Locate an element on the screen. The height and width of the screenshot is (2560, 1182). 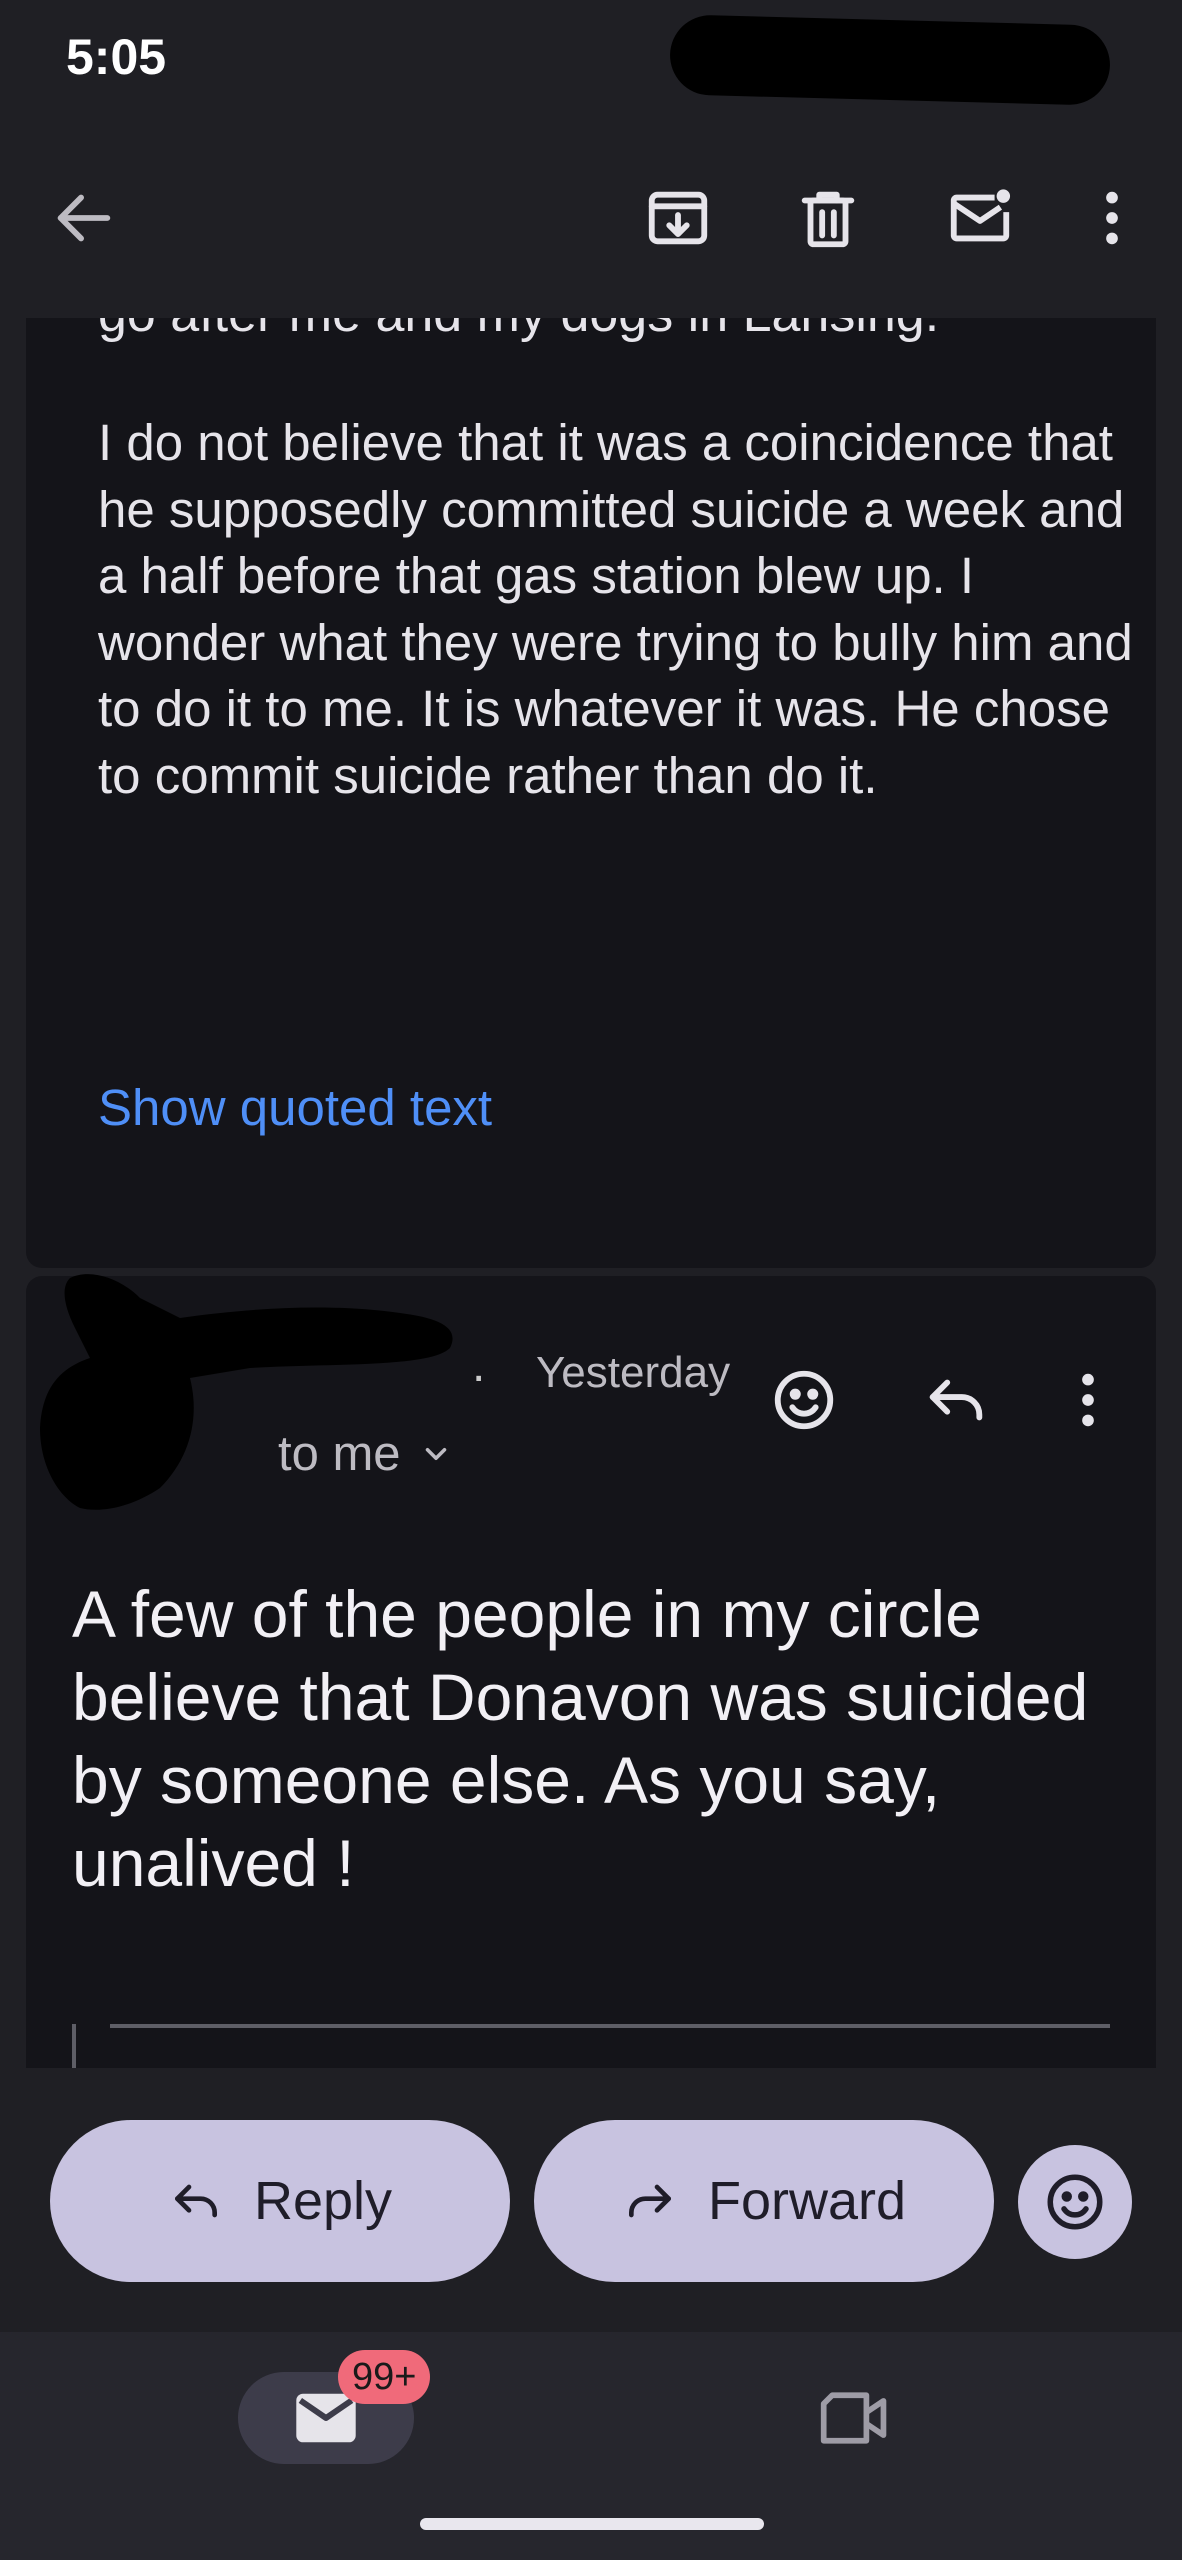
show-quoted-text-link: Show quoted text is located at coordinates (295, 1107).